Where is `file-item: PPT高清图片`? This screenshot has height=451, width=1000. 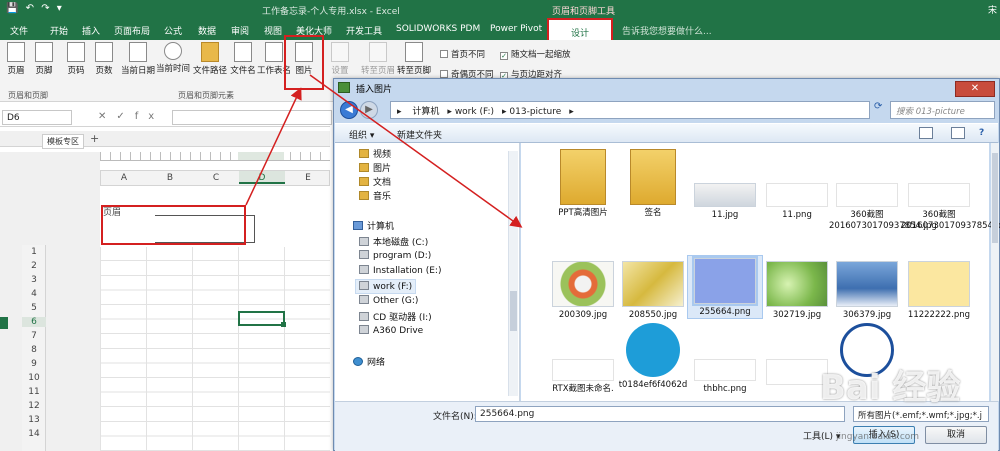 file-item: PPT高清图片 is located at coordinates (583, 184).